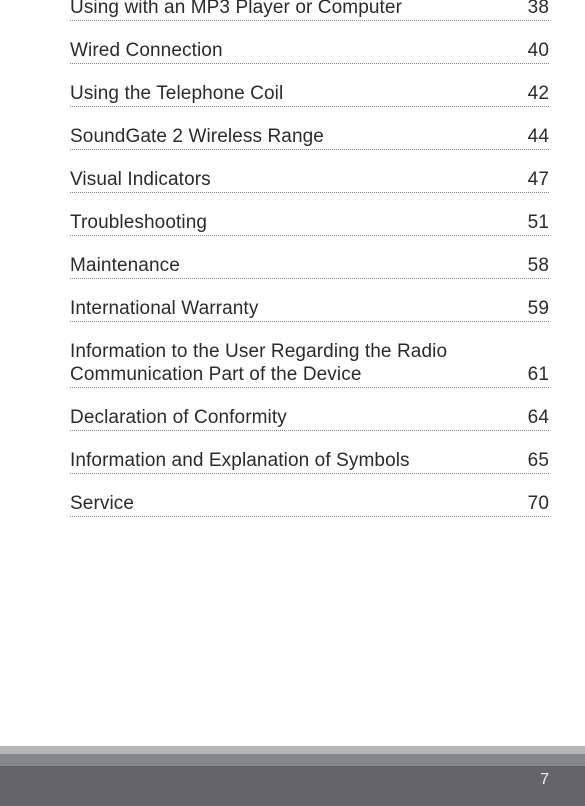 This screenshot has width=585, height=806. I want to click on toc-entry-page: 44, so click(538, 136).